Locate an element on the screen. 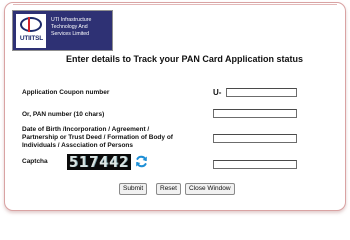 This screenshot has width=350, height=240. logo-line: UTI Infrastructure is located at coordinates (71, 20).